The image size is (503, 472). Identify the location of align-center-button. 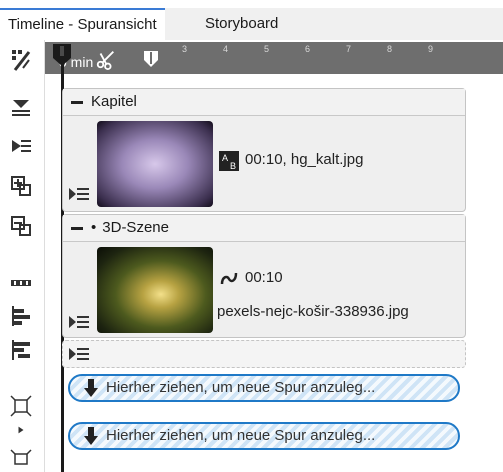
(21, 106).